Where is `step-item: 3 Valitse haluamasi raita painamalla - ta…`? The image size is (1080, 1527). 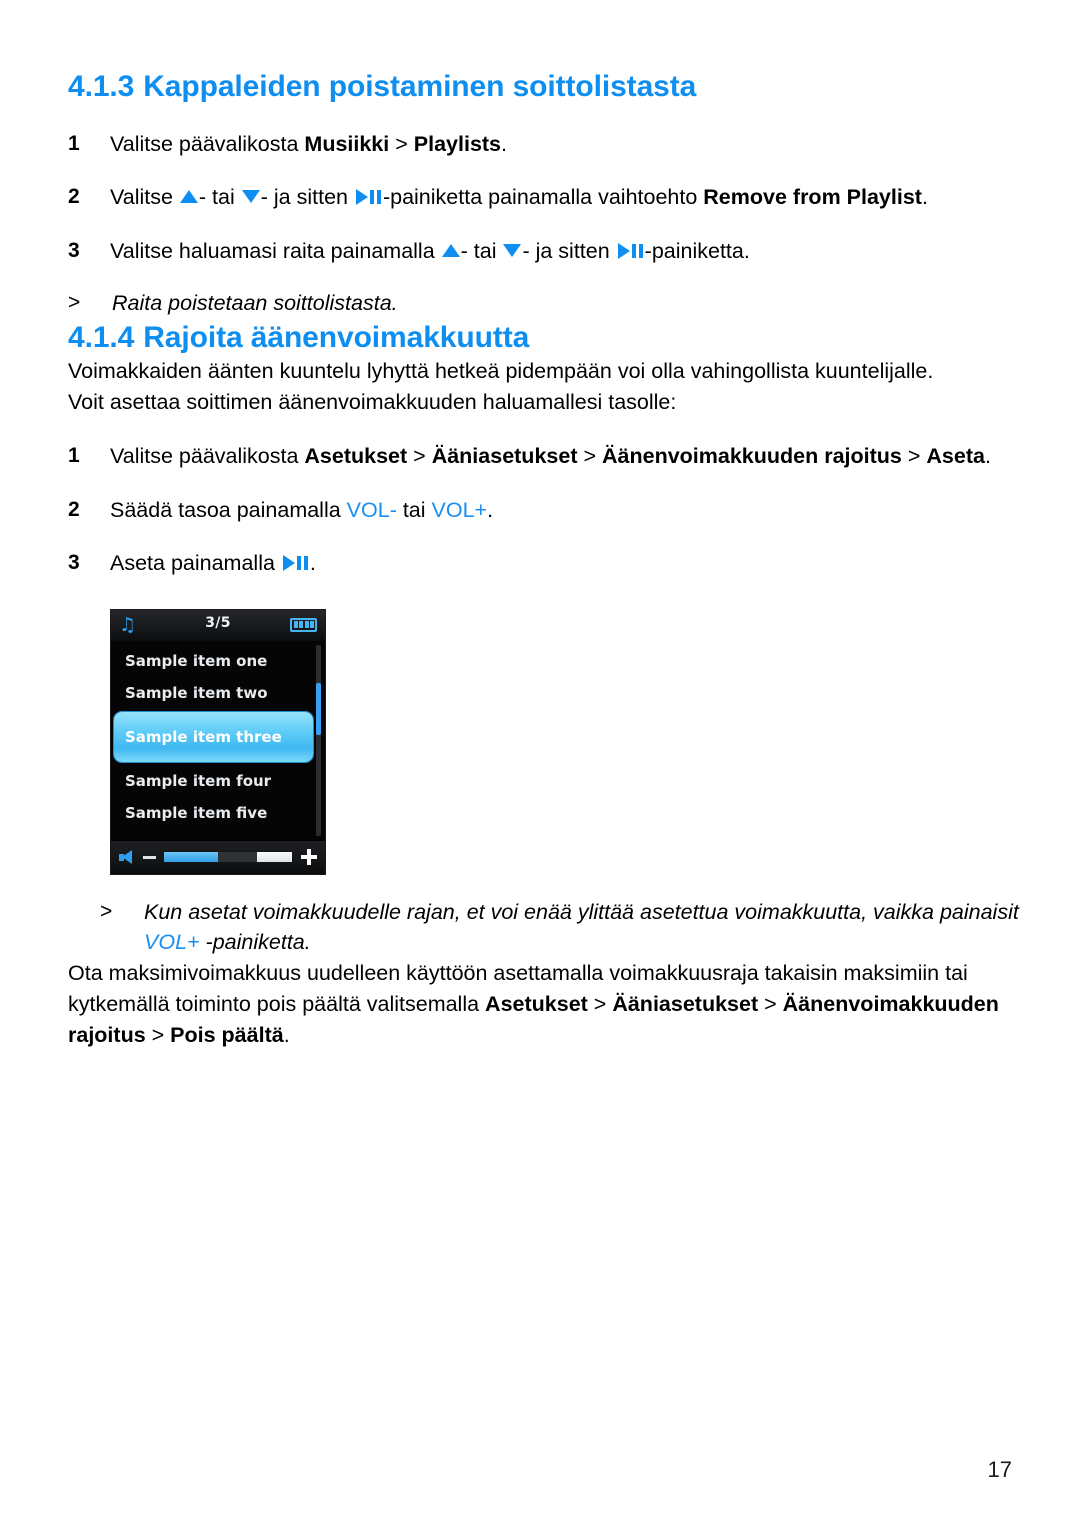
step-item: 3 Valitse haluamasi raita painamalla - ta… is located at coordinates (544, 251).